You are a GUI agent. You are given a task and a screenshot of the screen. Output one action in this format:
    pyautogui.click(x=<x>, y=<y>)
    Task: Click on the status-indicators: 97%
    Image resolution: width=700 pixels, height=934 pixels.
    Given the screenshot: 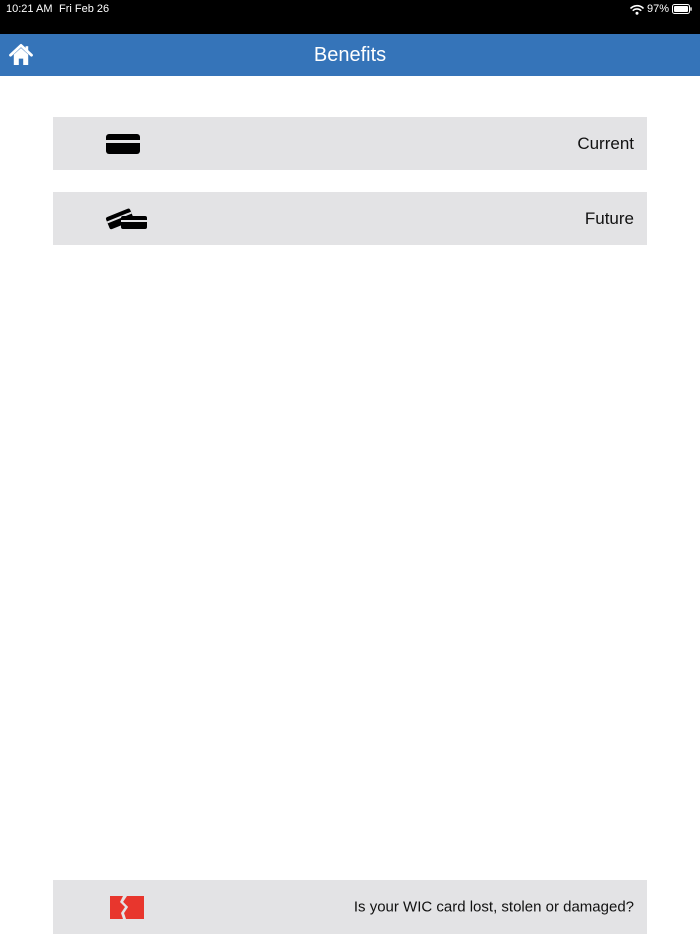 What is the action you would take?
    pyautogui.click(x=661, y=9)
    